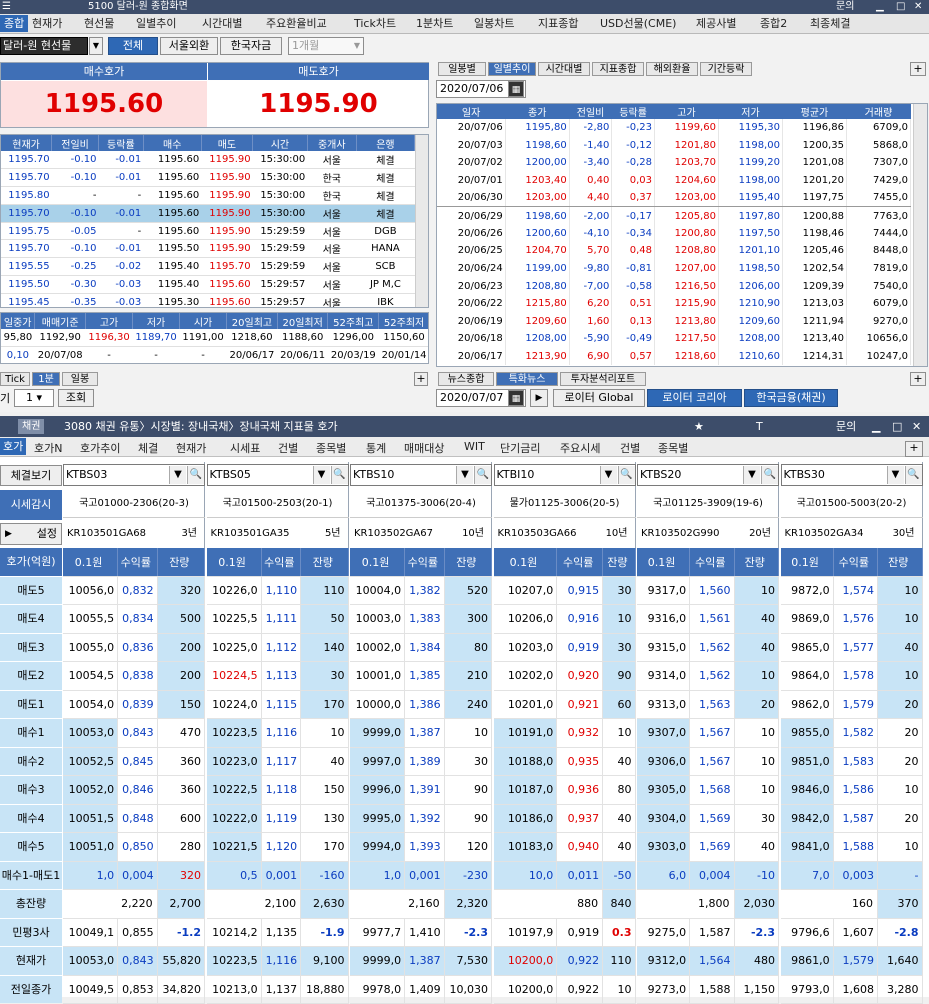 The height and width of the screenshot is (1004, 929). What do you see at coordinates (421, 676) in the screenshot?
I see `bond-row: 10001,0 1,385 210` at bounding box center [421, 676].